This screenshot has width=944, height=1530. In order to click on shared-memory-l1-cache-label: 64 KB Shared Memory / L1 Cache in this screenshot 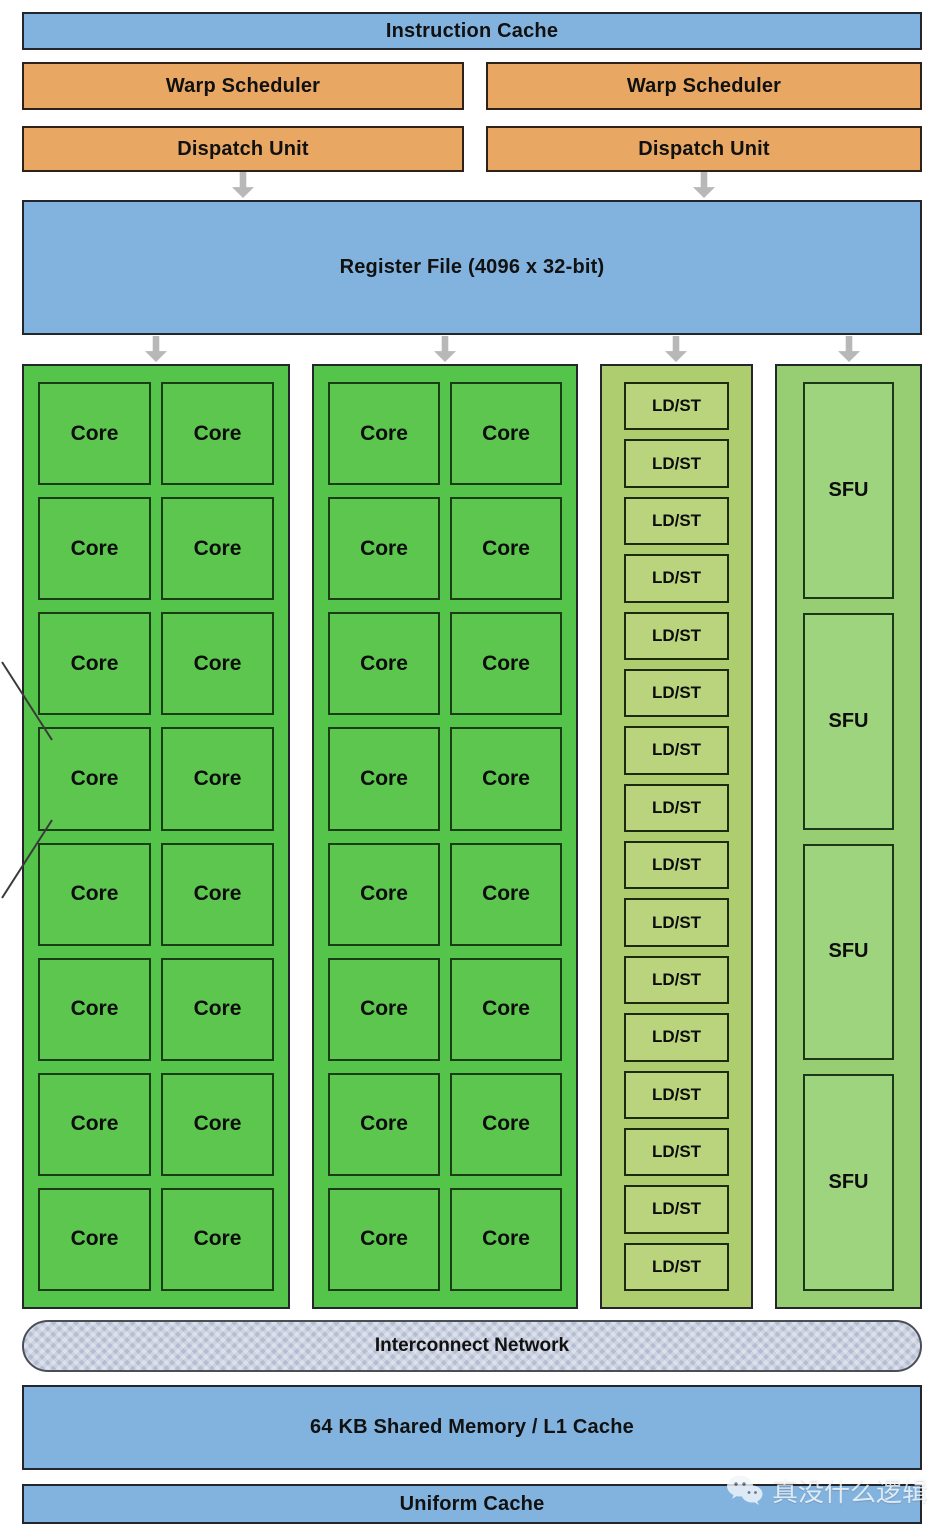, I will do `click(472, 1427)`.